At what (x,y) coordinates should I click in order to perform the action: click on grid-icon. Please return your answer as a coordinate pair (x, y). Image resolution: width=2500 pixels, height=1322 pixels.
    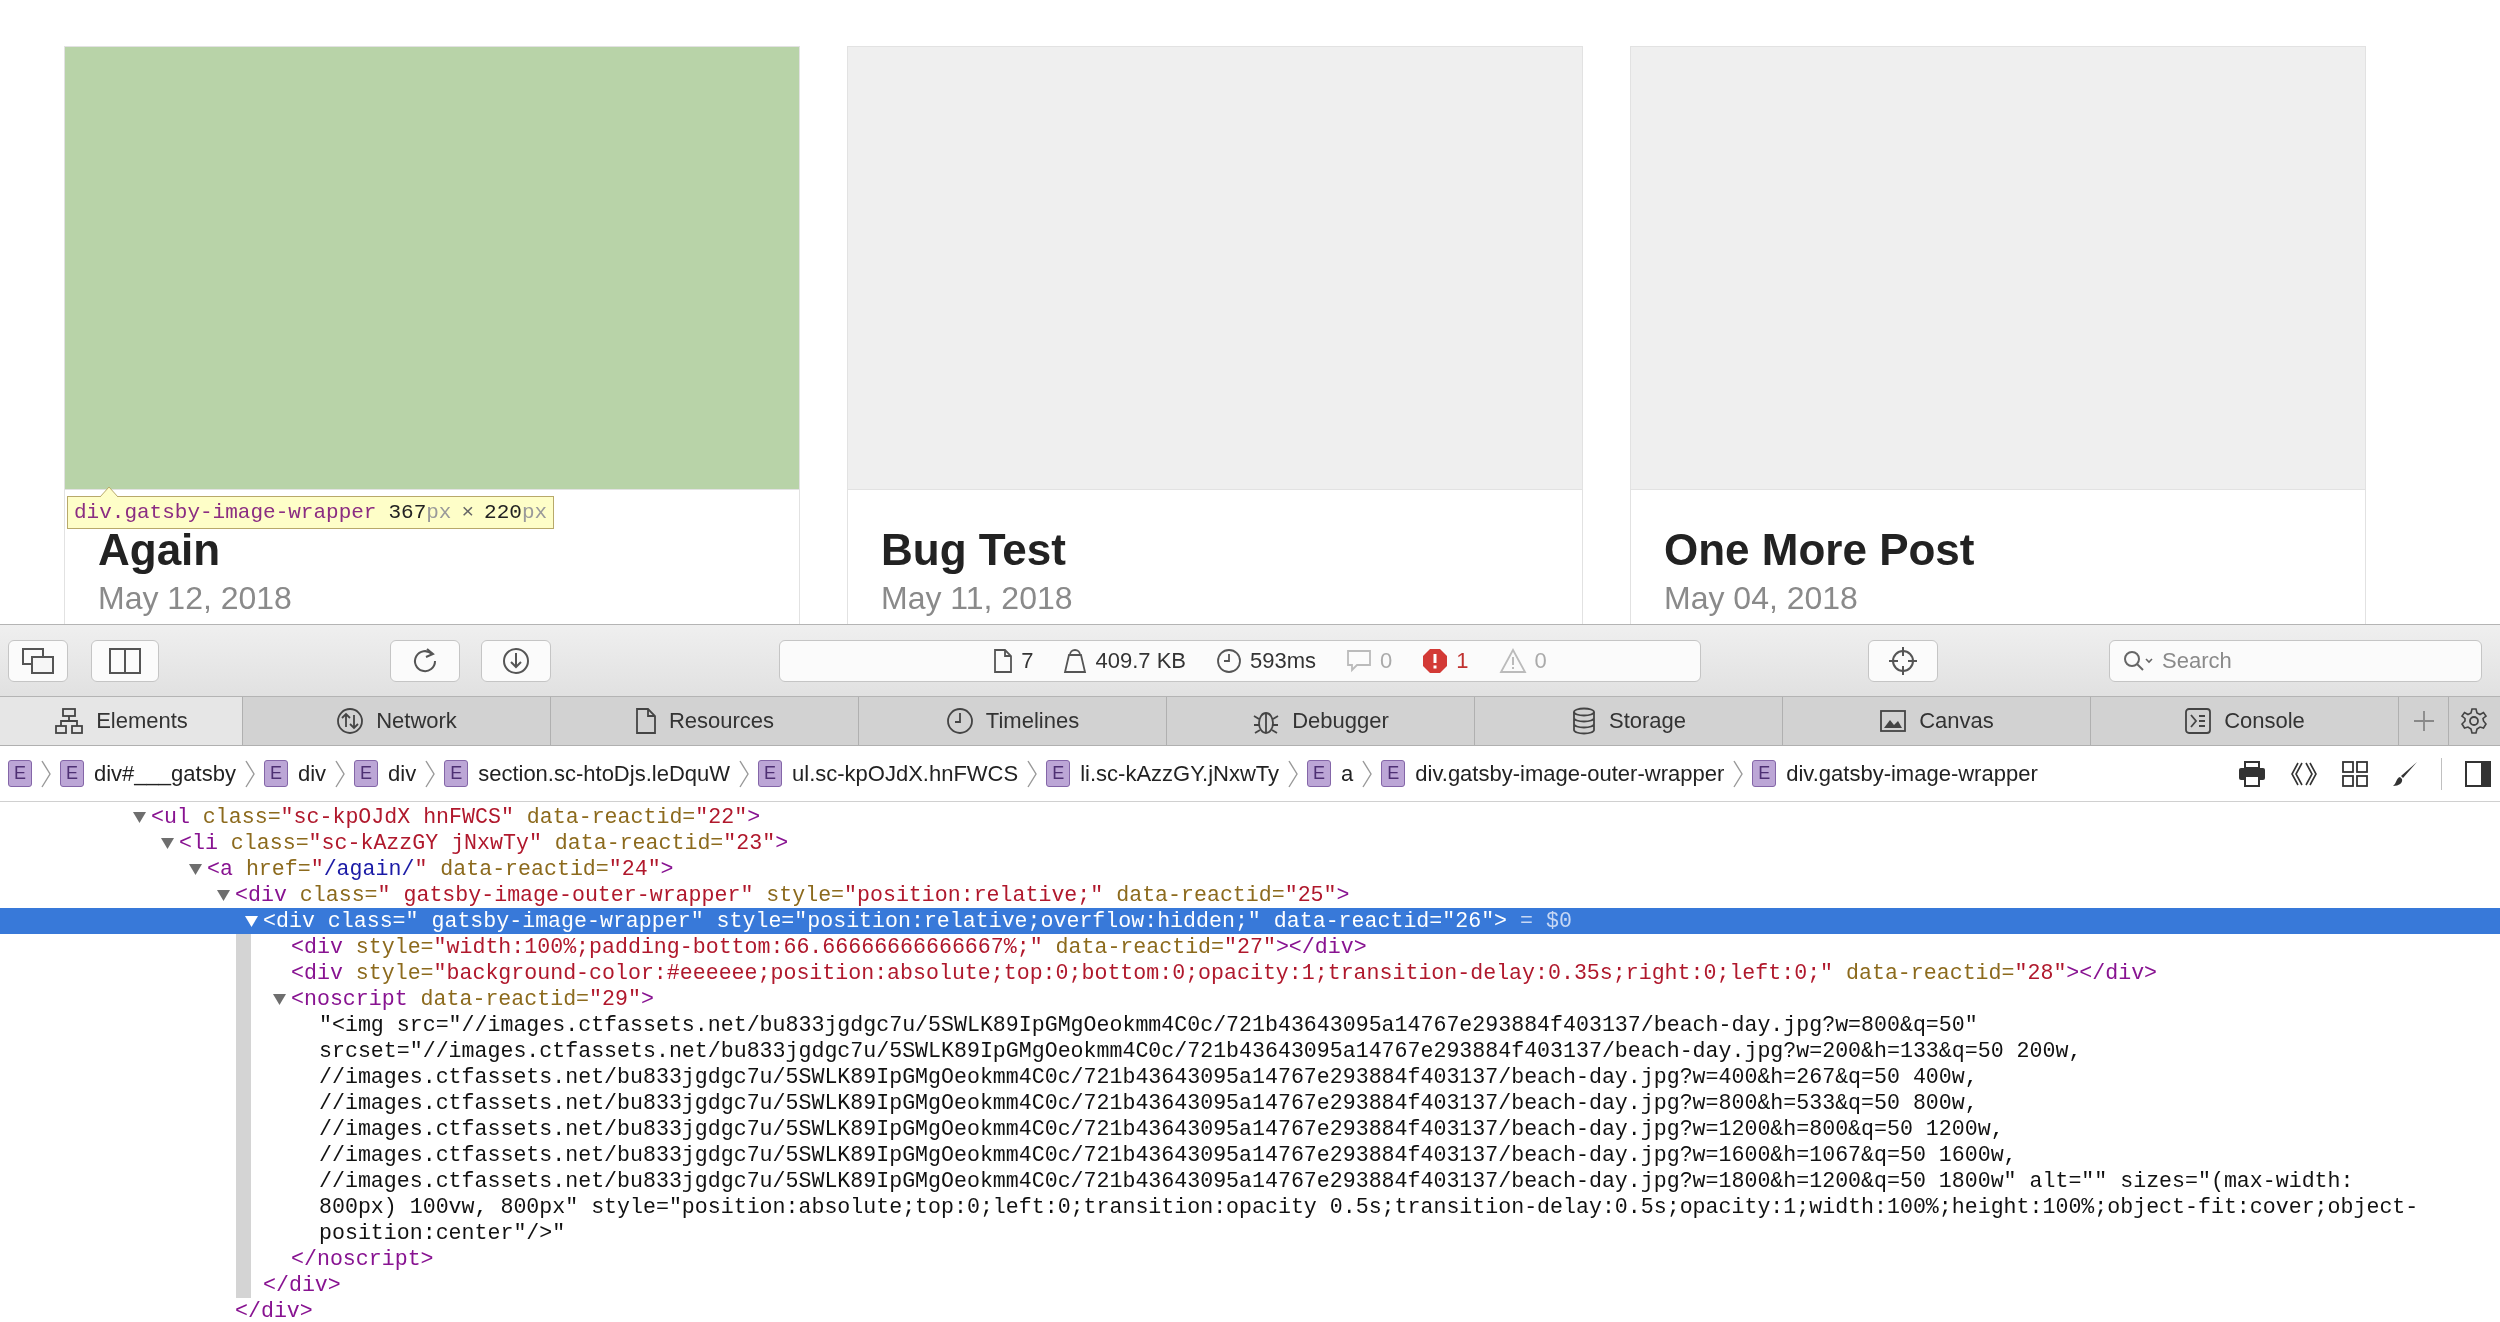
    Looking at the image, I should click on (2355, 773).